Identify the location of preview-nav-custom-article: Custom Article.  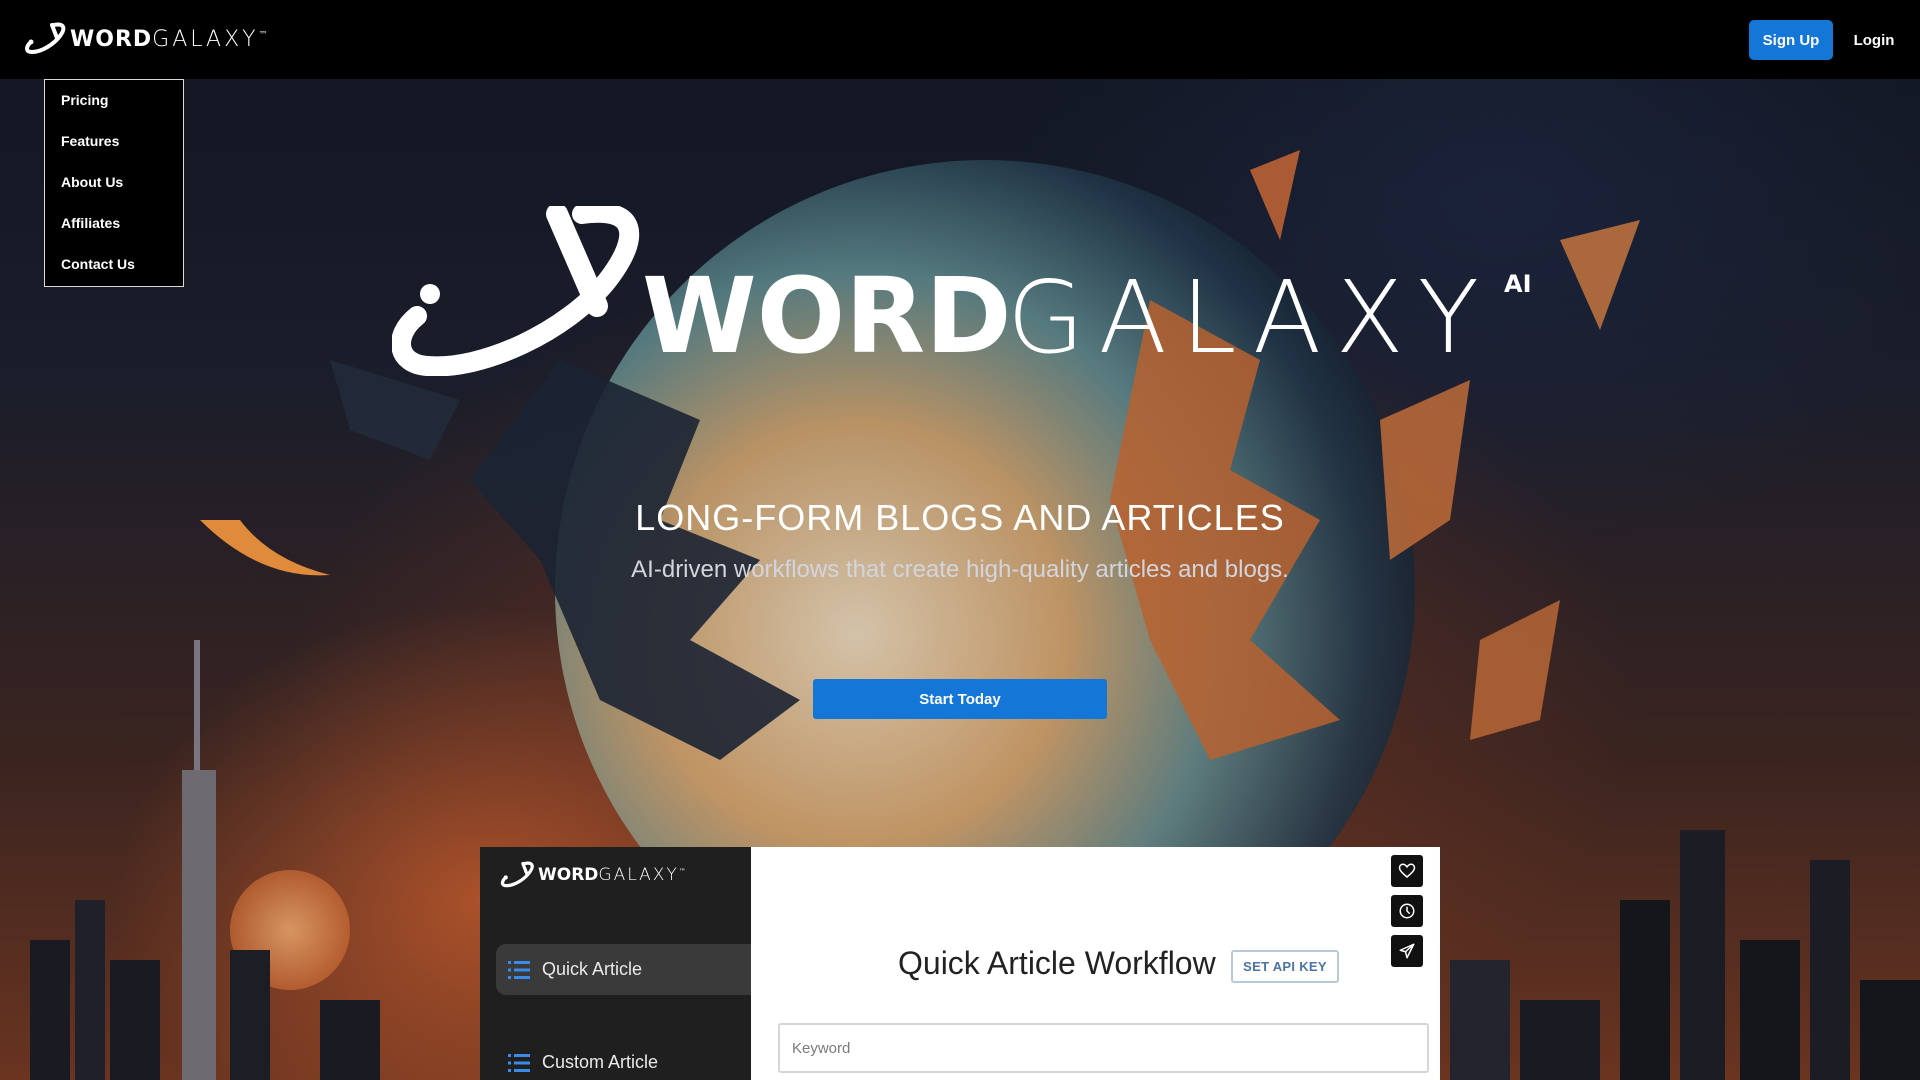
(623, 1058).